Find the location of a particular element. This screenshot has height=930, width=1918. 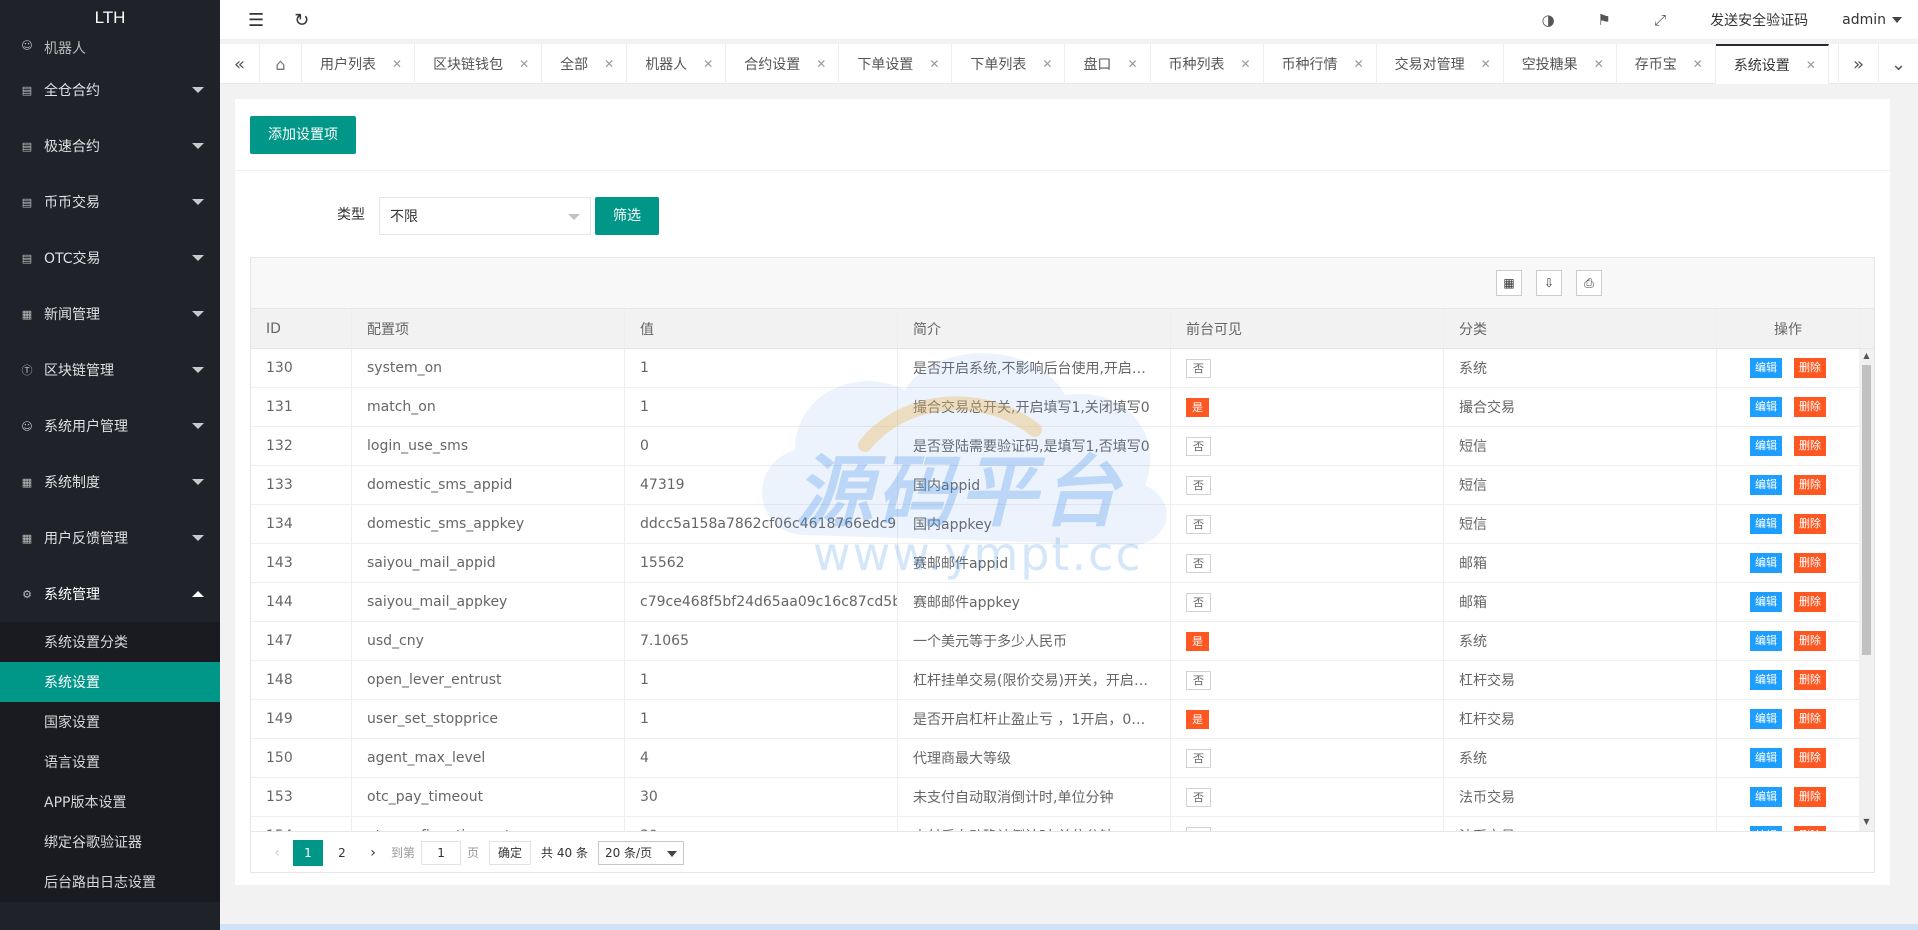

tabs-menu-chevron-icon: ⌄ is located at coordinates (1898, 64).